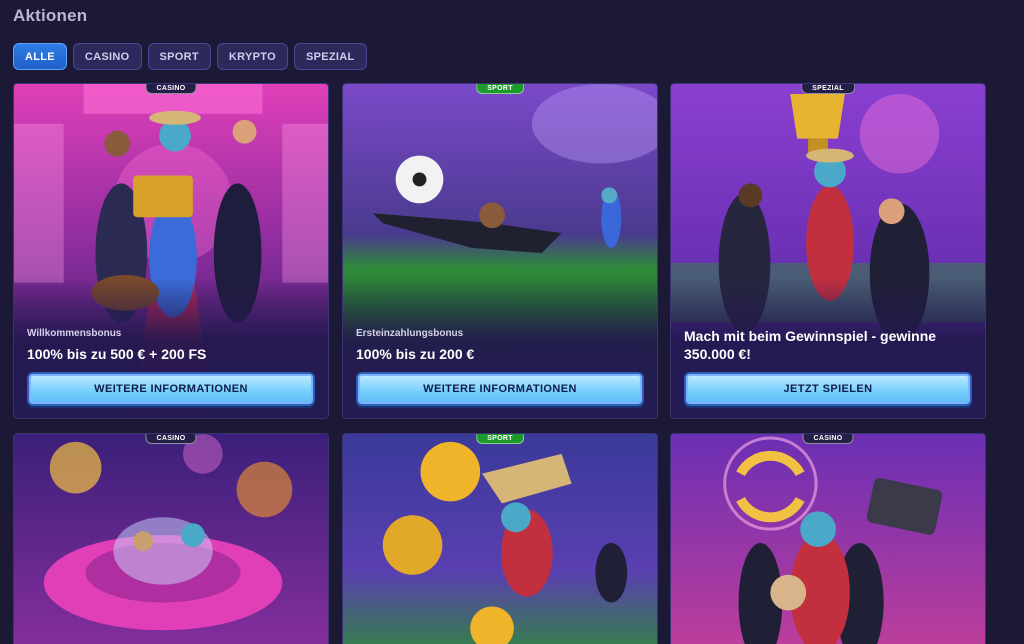  Describe the element at coordinates (40, 56) in the screenshot. I see `filter-alle: ALLE` at that location.